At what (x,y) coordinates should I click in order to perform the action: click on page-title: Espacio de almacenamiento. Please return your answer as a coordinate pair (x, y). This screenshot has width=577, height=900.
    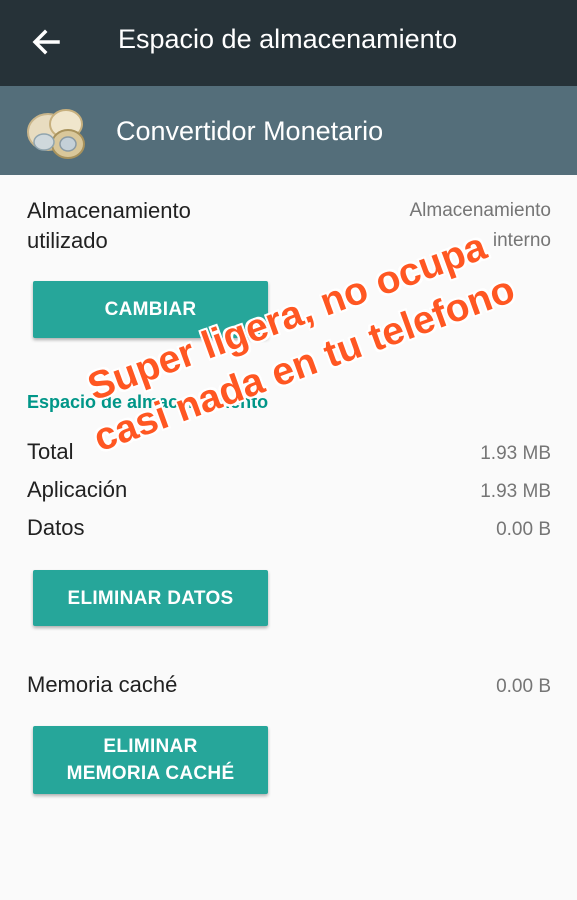
    Looking at the image, I should click on (288, 39).